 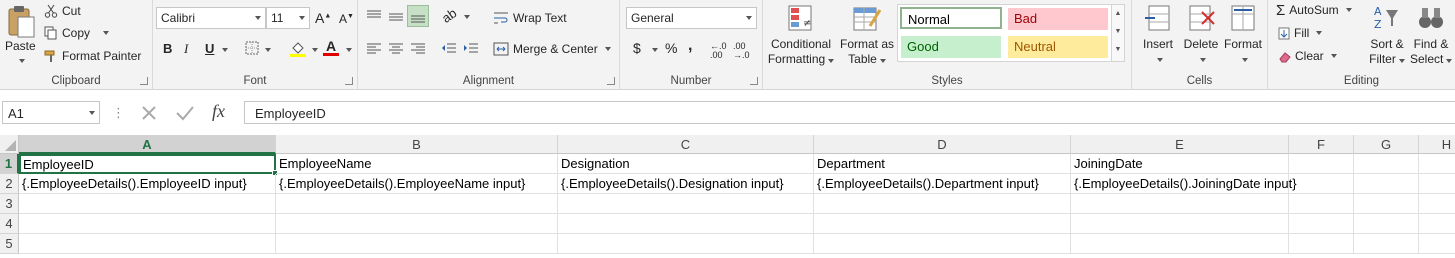 What do you see at coordinates (1118, 14) in the screenshot?
I see `gallery-scroll-up-icon: ▲` at bounding box center [1118, 14].